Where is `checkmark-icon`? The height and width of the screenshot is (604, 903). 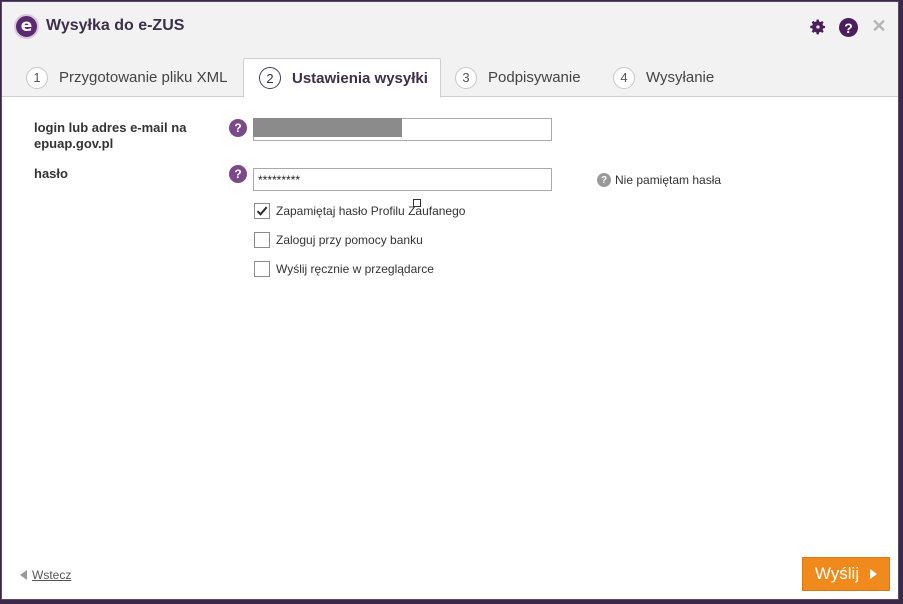
checkmark-icon is located at coordinates (262, 211).